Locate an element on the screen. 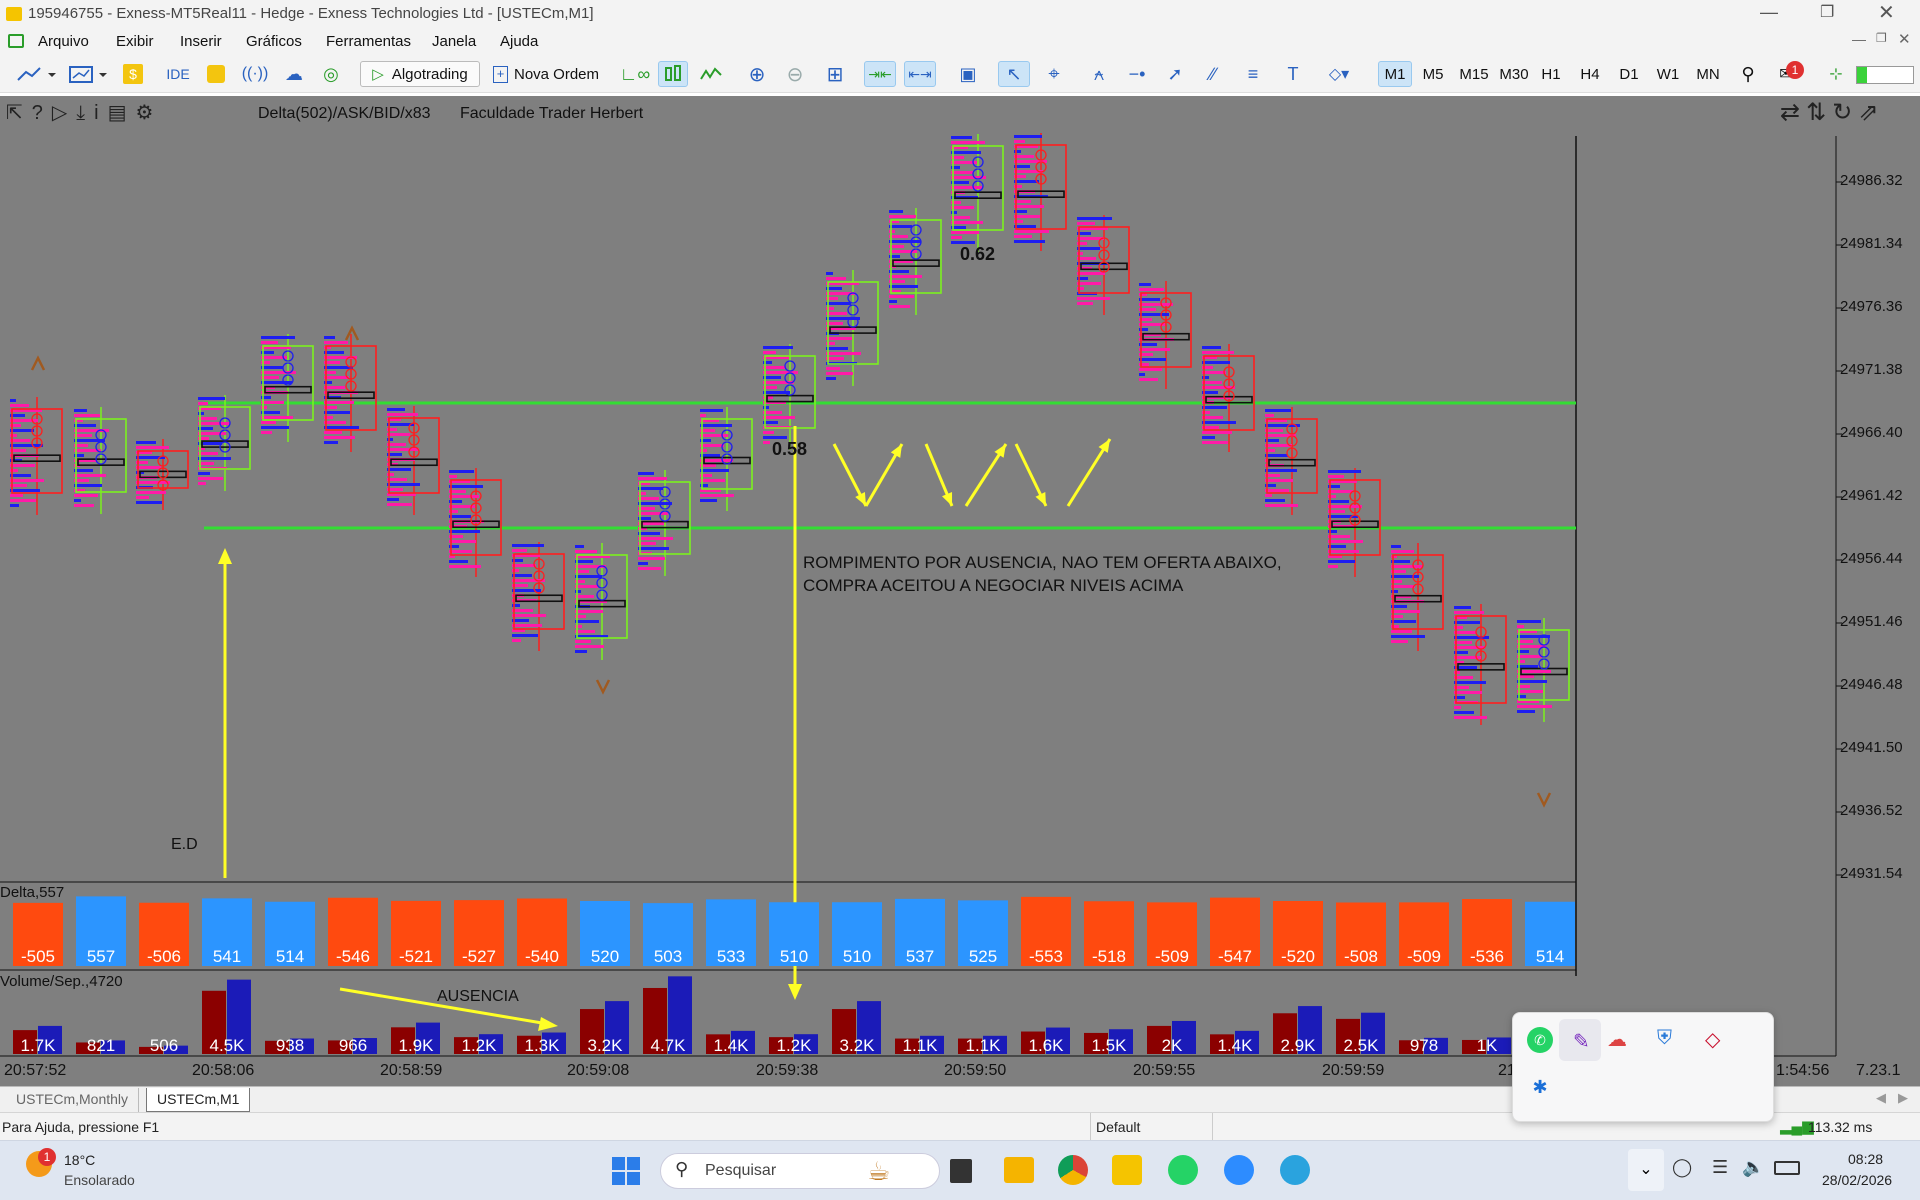 This screenshot has width=1920, height=1200. file-explorer-icon is located at coordinates (1019, 1170).